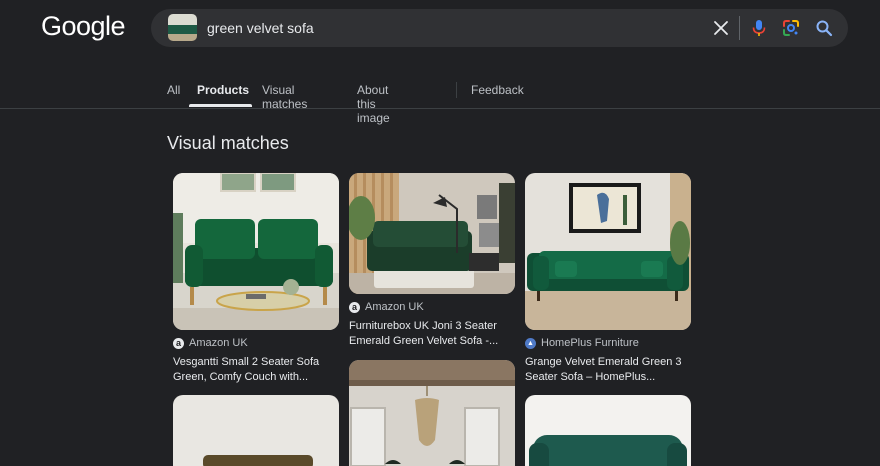 This screenshot has height=466, width=880. Describe the element at coordinates (228, 143) in the screenshot. I see `section-title: Visual matches` at that location.